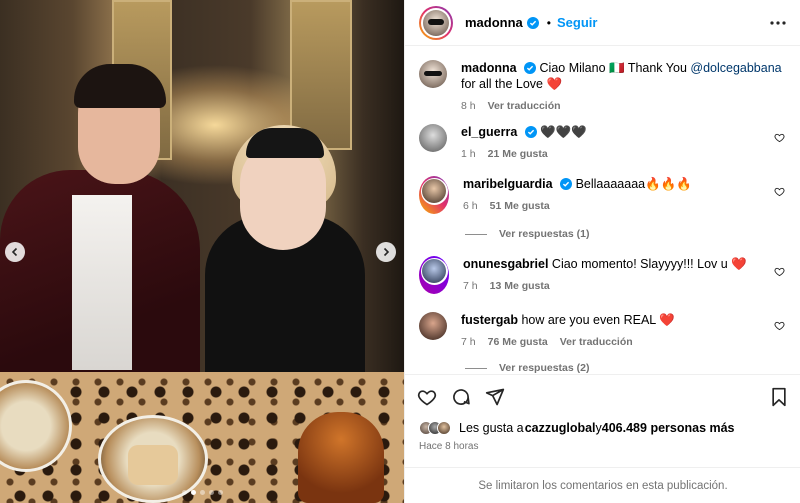 Image resolution: width=800 pixels, height=503 pixels. Describe the element at coordinates (435, 428) in the screenshot. I see `liker-avatars` at that location.